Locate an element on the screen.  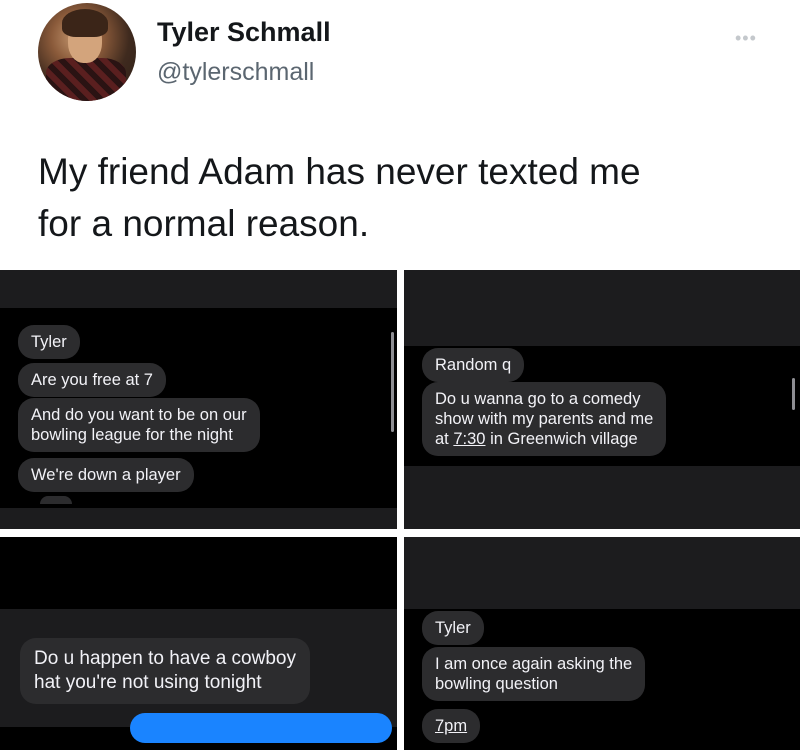
message-text: I am once again asking the is located at coordinates (534, 664).